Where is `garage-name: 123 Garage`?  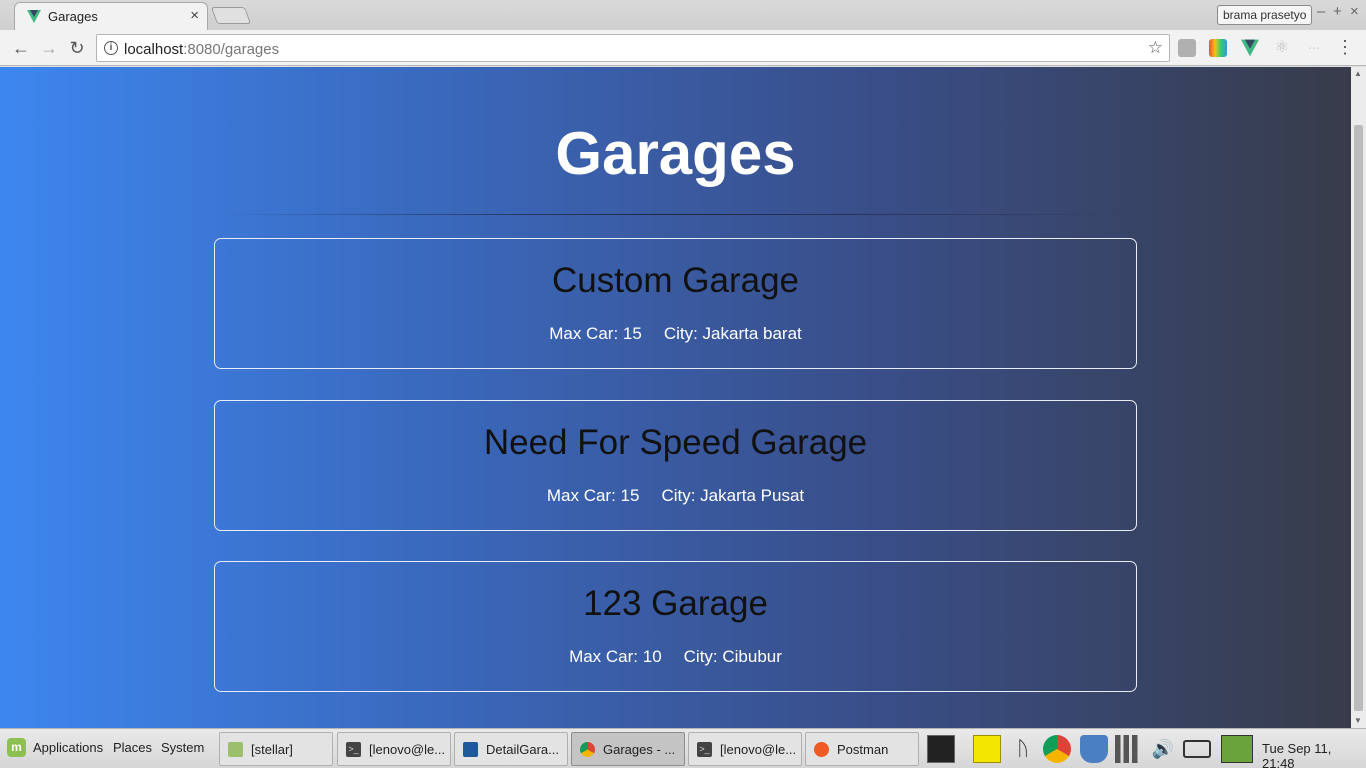 garage-name: 123 Garage is located at coordinates (675, 603).